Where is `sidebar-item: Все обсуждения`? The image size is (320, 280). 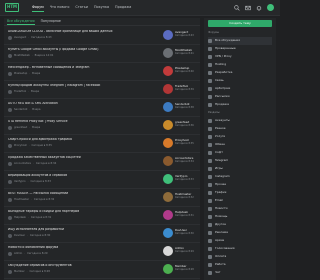
sidebar-item: Все обсуждения is located at coordinates (240, 41).